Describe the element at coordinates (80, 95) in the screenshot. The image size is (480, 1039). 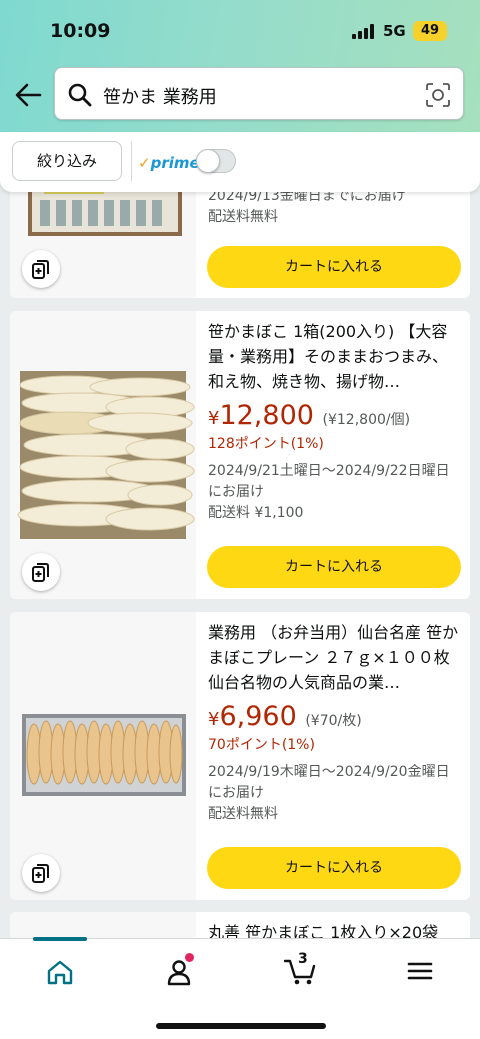
I see `search-icon` at that location.